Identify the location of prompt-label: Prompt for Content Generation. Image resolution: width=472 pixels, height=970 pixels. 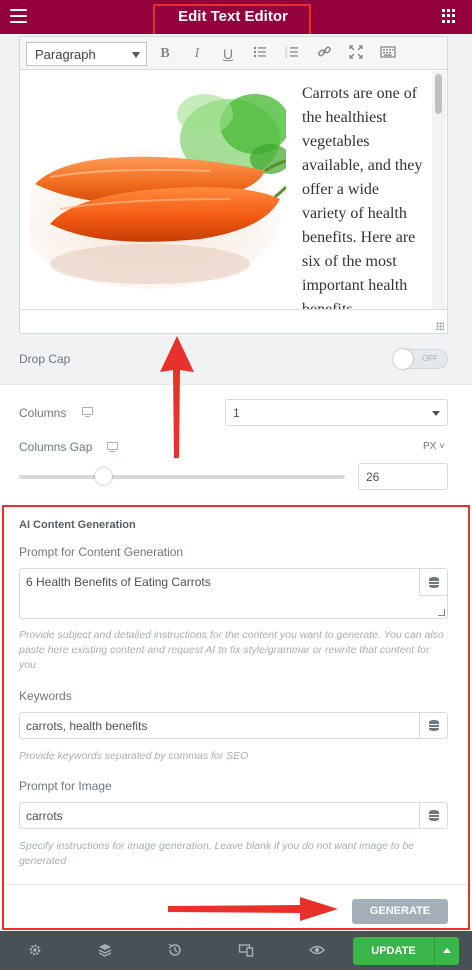
(101, 552).